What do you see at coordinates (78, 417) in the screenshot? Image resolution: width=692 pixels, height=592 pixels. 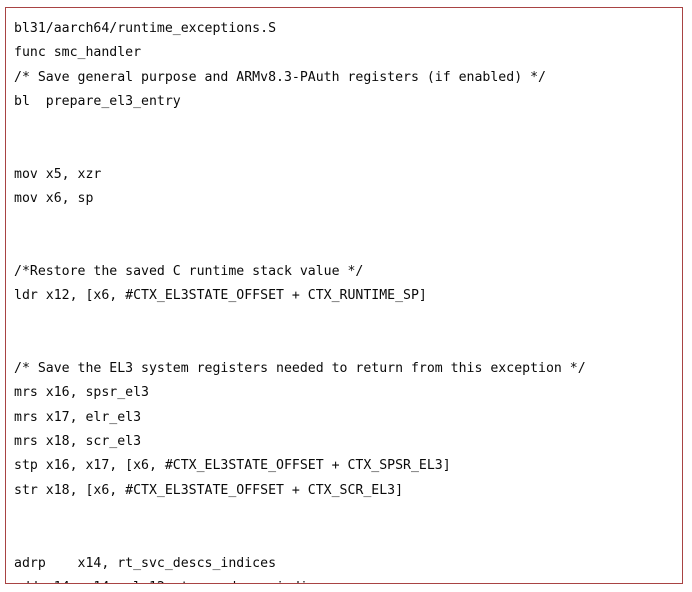 I see `code-line: mrs x17, elr_el3` at bounding box center [78, 417].